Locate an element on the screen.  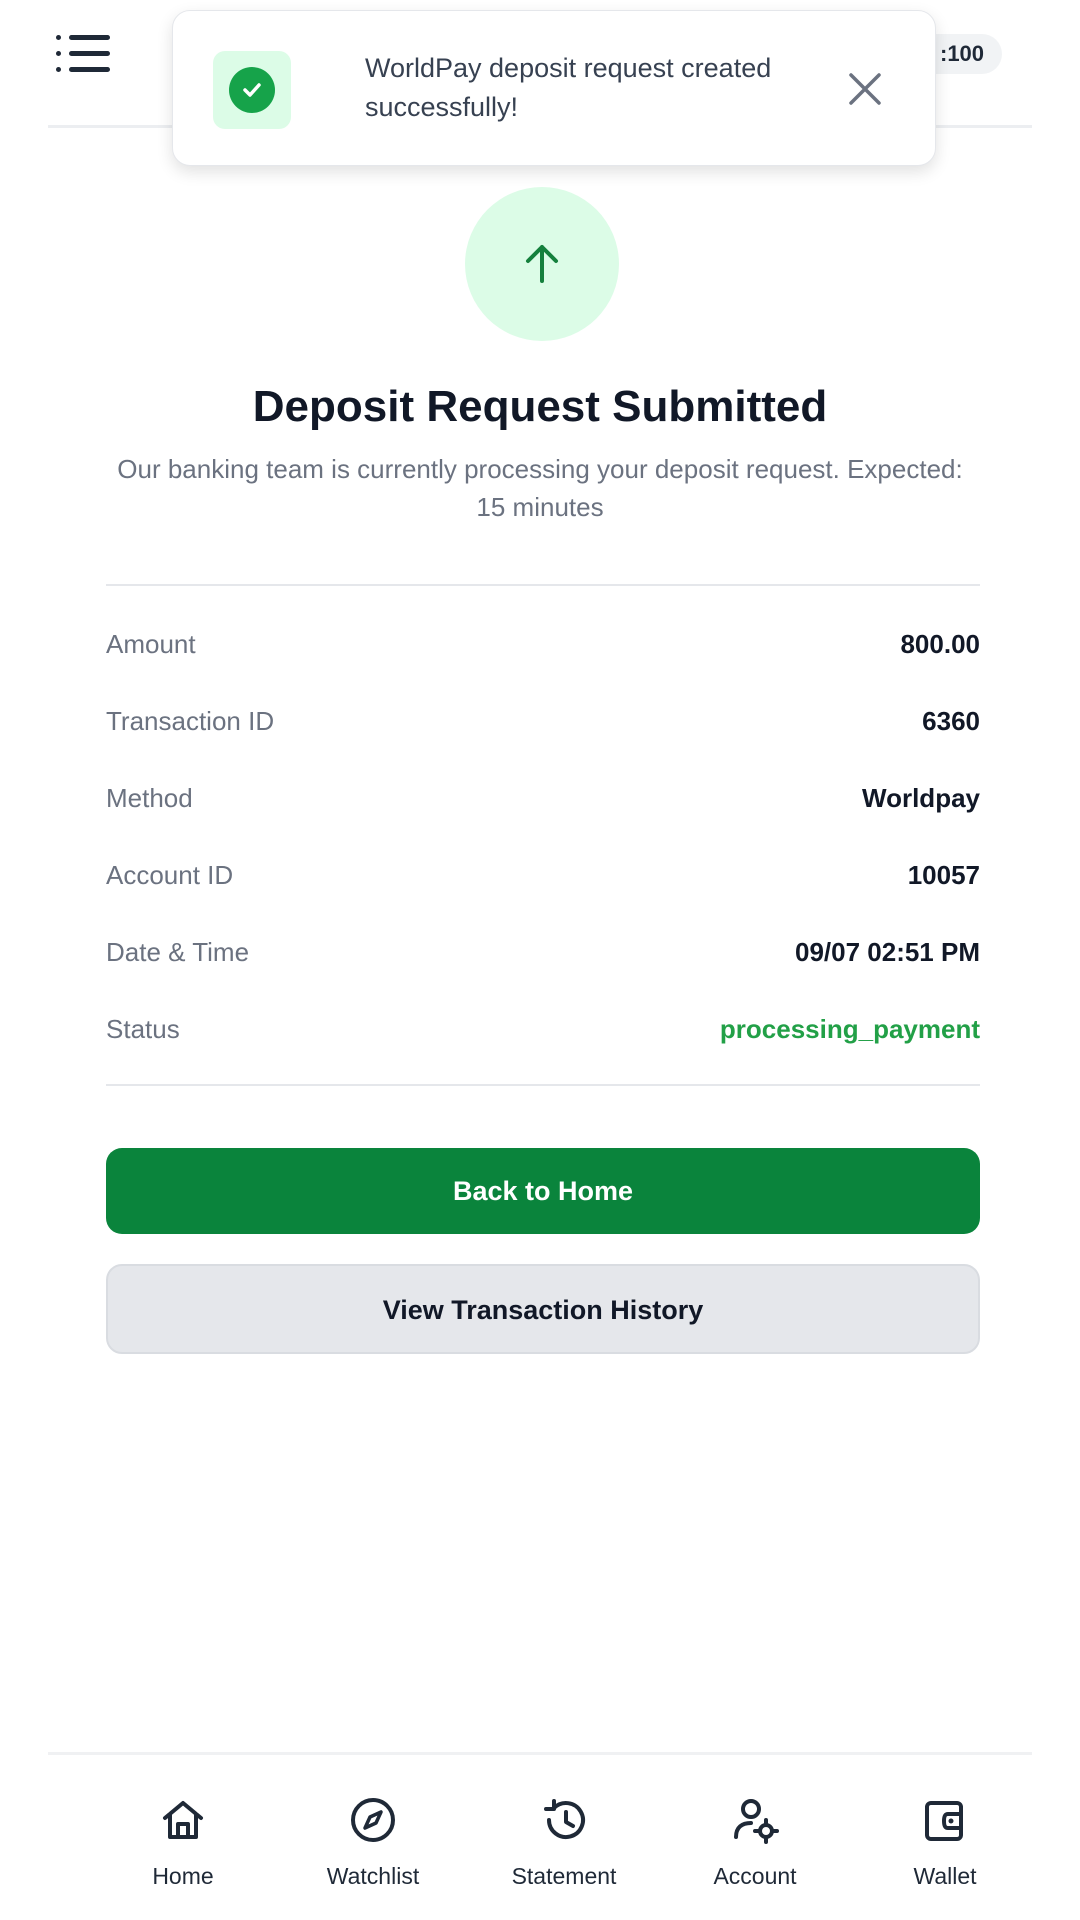
detail-row-method: Method Worldpay is located at coordinates (543, 798).